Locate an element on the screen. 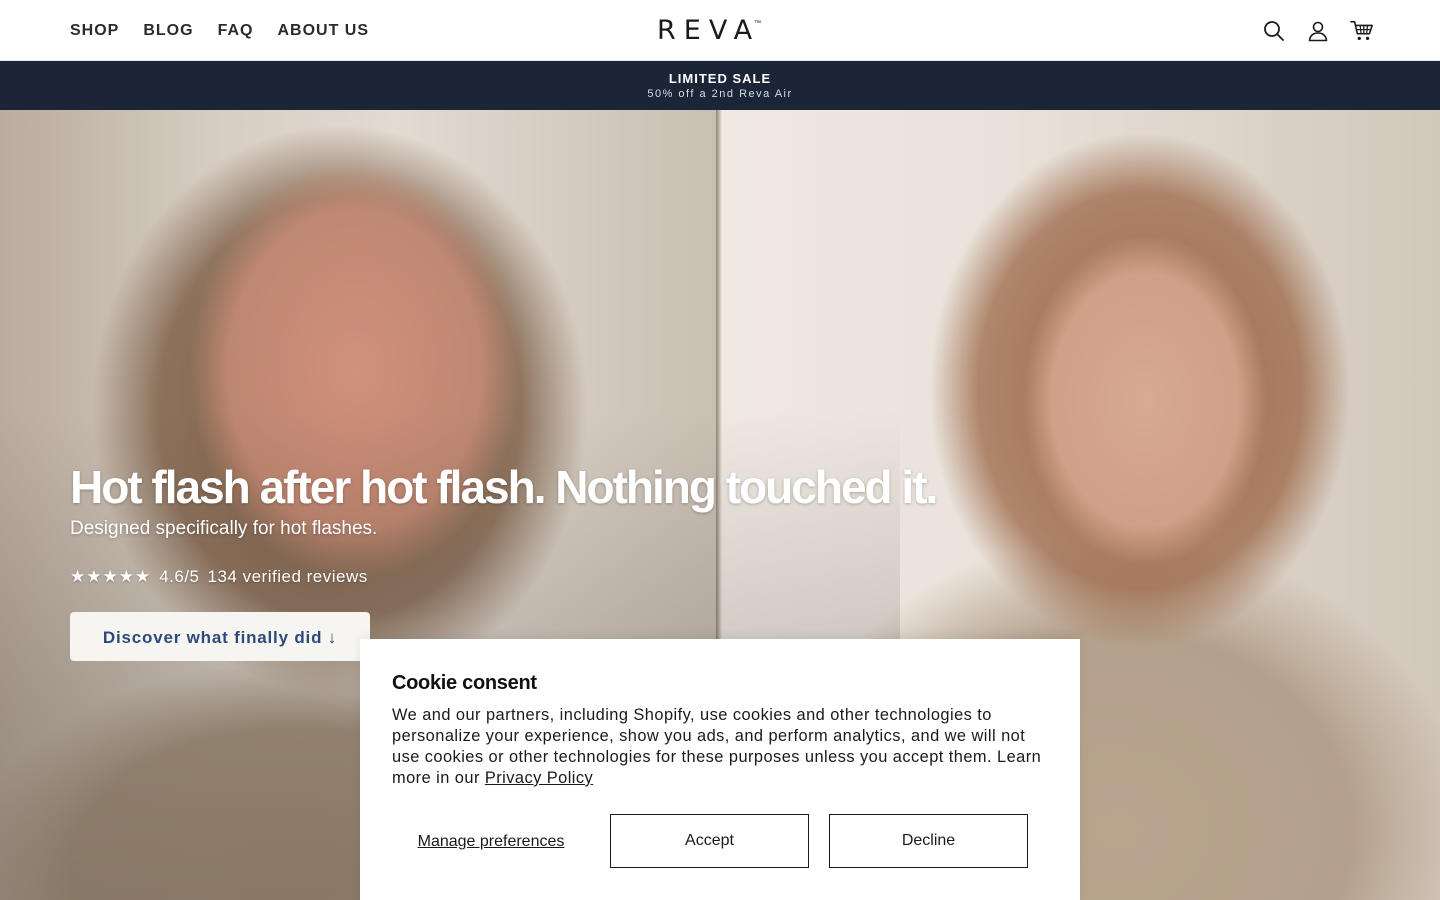 Image resolution: width=1440 pixels, height=900 pixels. site-header: SHOP BLOG FAQ ABOUT US REVA ™ is located at coordinates (720, 30).